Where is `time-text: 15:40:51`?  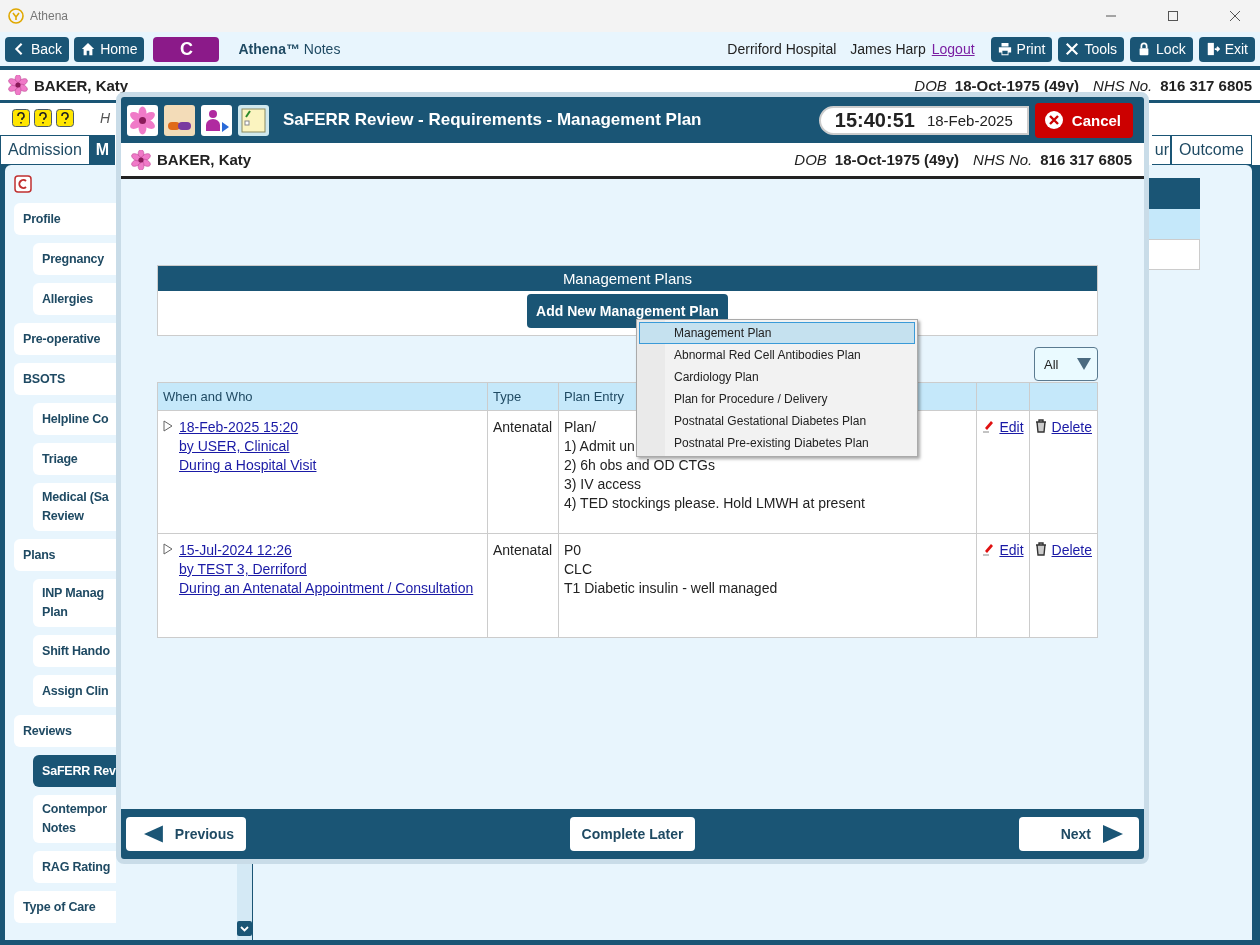 time-text: 15:40:51 is located at coordinates (874, 120).